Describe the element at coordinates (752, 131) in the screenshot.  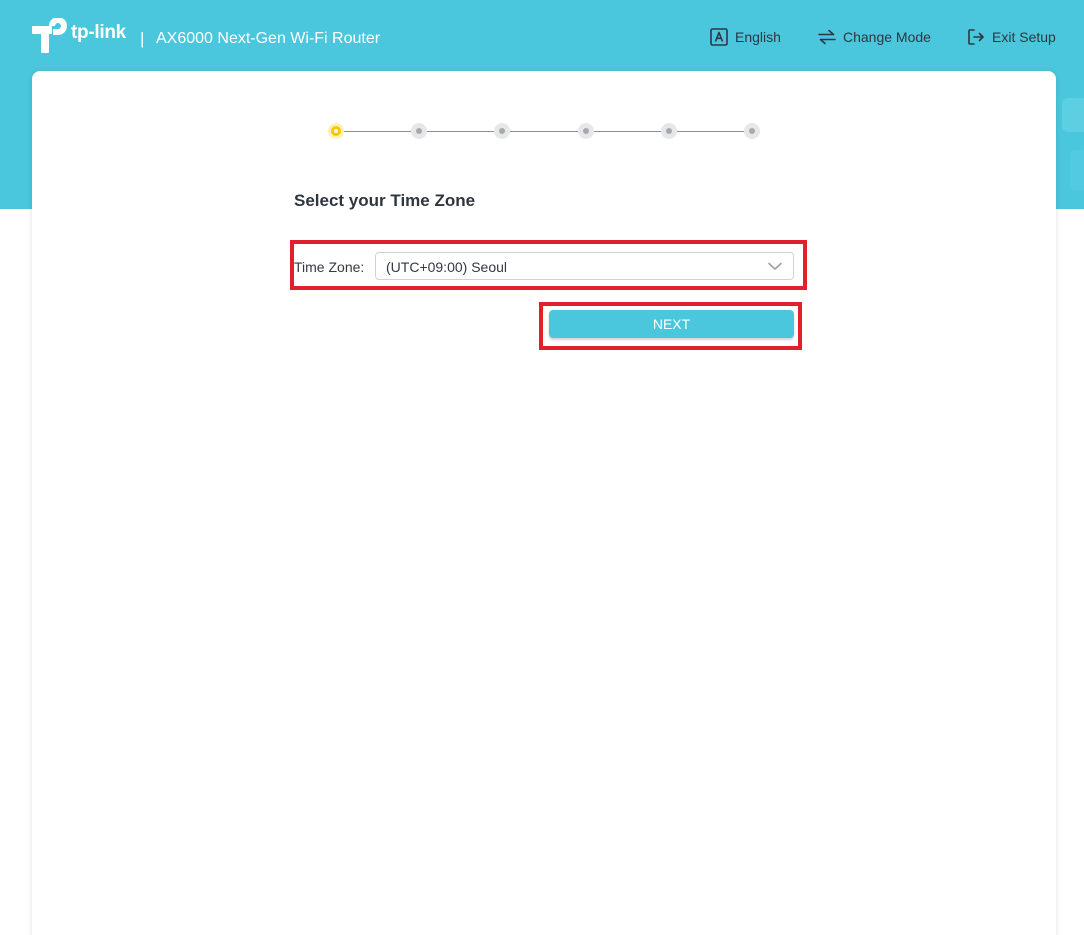
I see `step-6-indicator` at that location.